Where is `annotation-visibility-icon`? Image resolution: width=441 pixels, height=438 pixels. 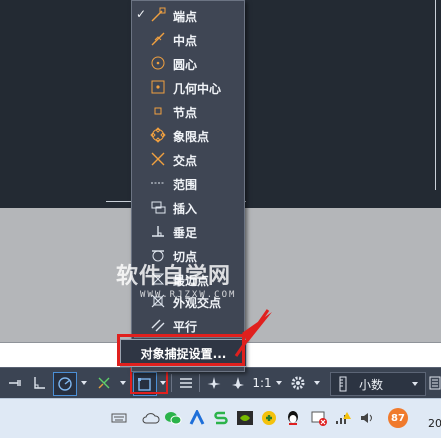 annotation-visibility-icon is located at coordinates (214, 383).